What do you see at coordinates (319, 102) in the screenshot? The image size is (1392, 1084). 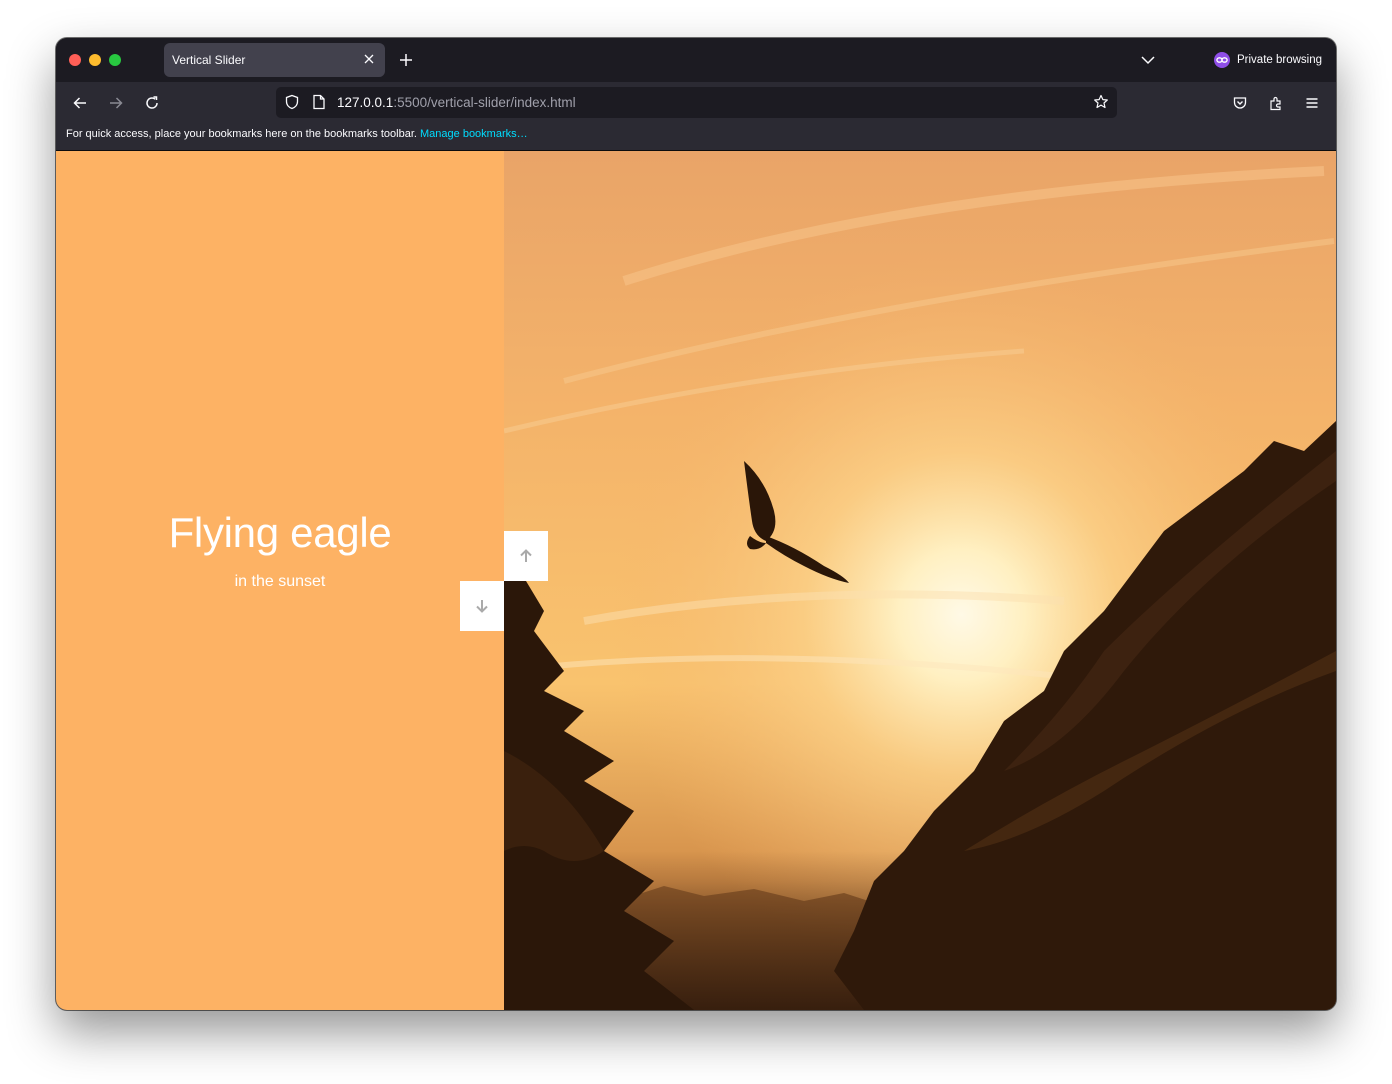 I see `page-icon` at bounding box center [319, 102].